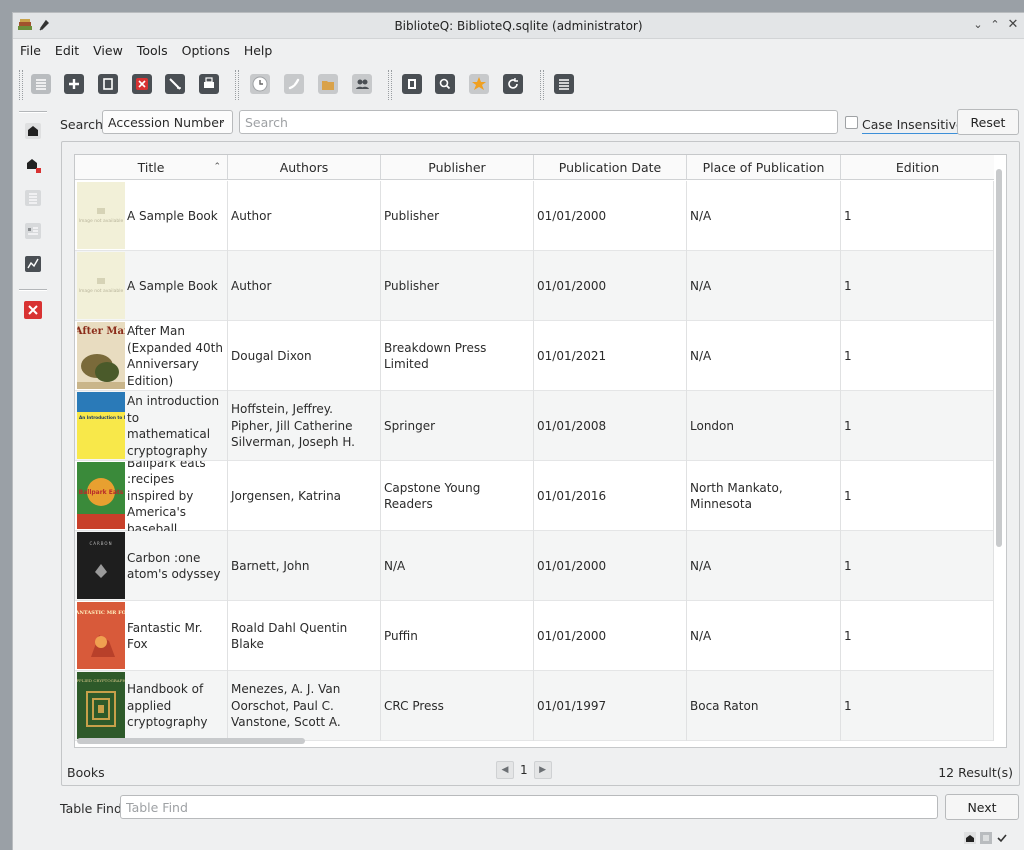  Describe the element at coordinates (457, 566) in the screenshot. I see `cell-publisher: N/A` at that location.